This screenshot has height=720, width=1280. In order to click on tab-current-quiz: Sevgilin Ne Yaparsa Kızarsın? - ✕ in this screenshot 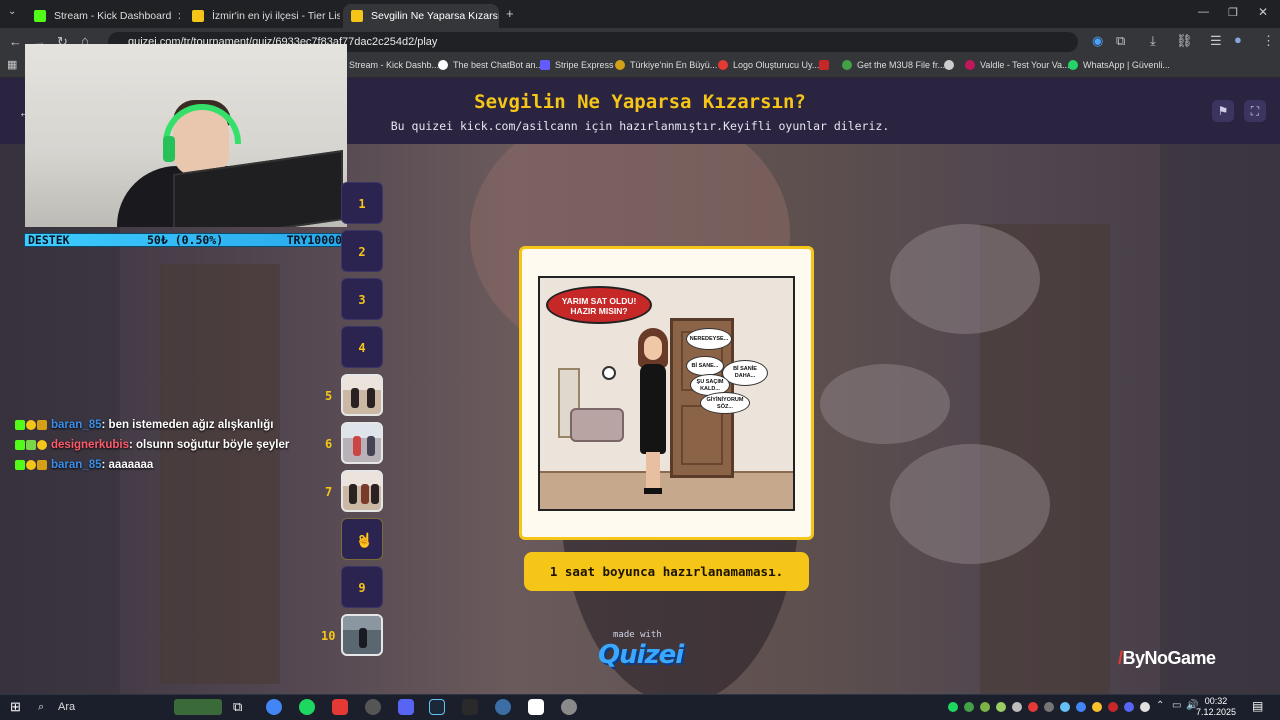, I will do `click(421, 16)`.